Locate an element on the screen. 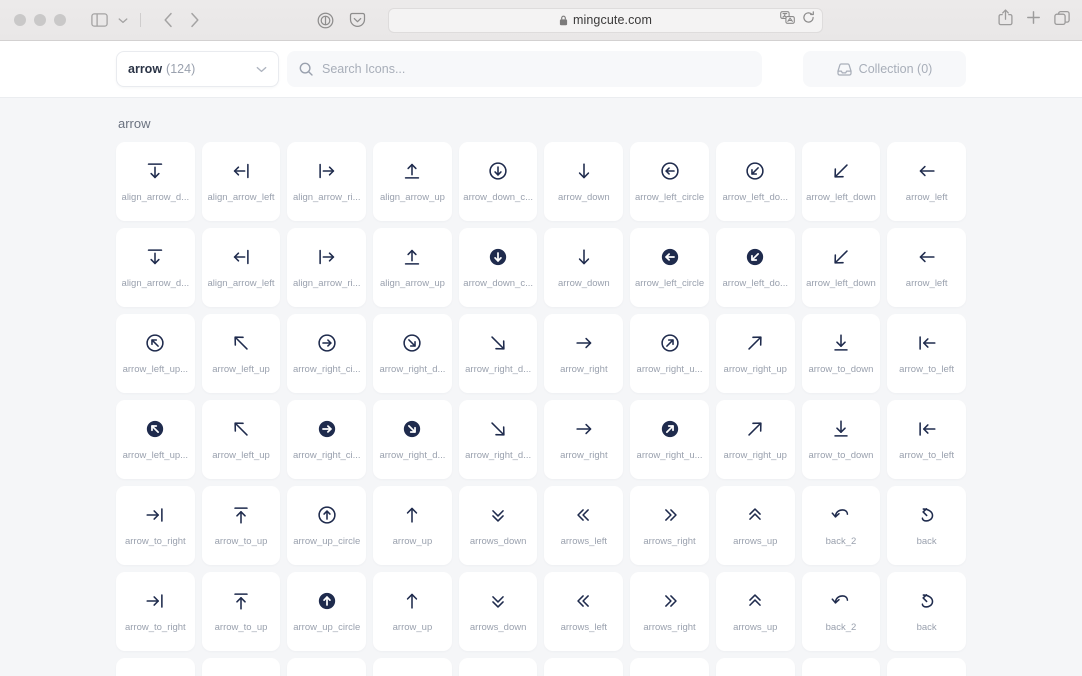 This screenshot has width=1082, height=676. pocket-icon is located at coordinates (357, 20).